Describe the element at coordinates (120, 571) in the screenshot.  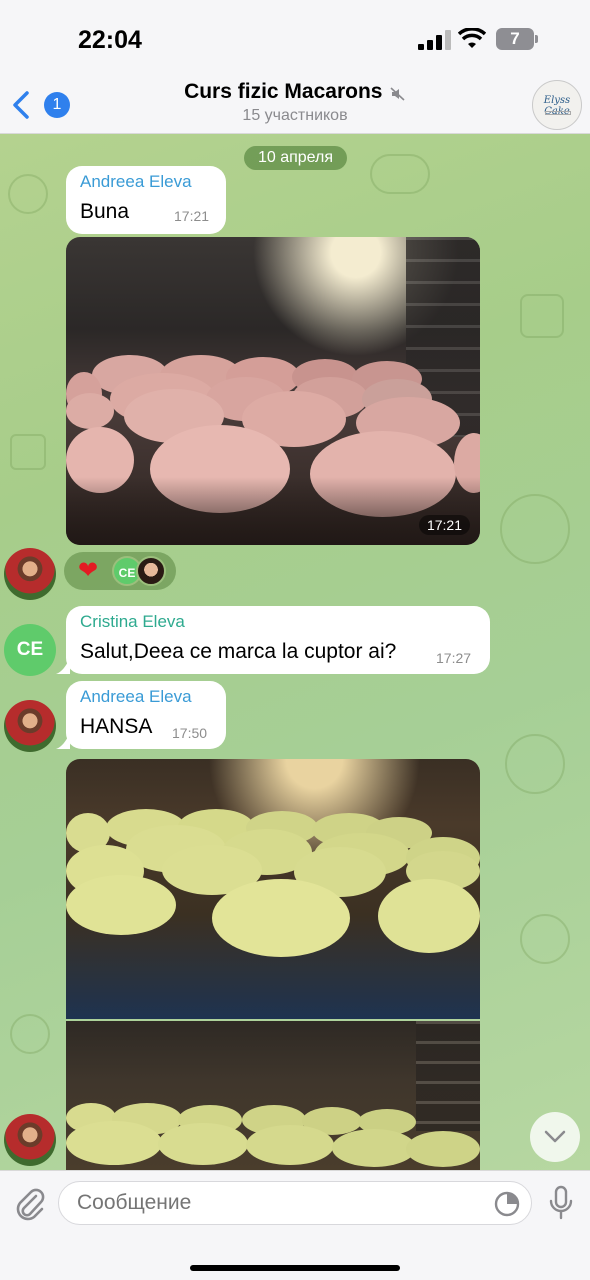
I see `reactions: ❤ CE` at that location.